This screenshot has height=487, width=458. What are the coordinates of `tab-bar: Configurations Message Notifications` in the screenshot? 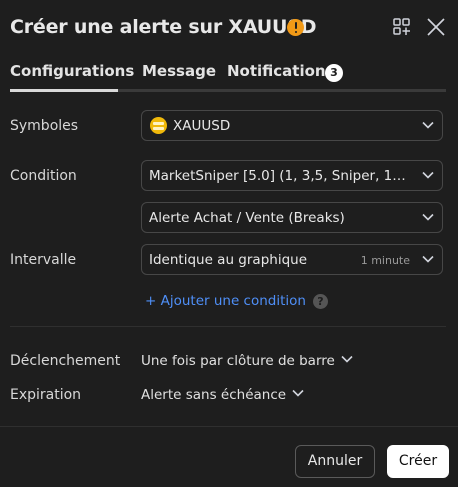 It's located at (229, 77).